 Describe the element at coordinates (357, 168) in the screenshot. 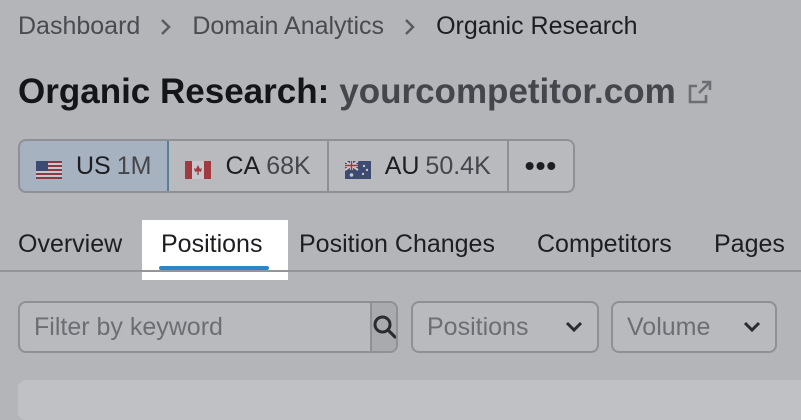

I see `au-flag-icon` at that location.